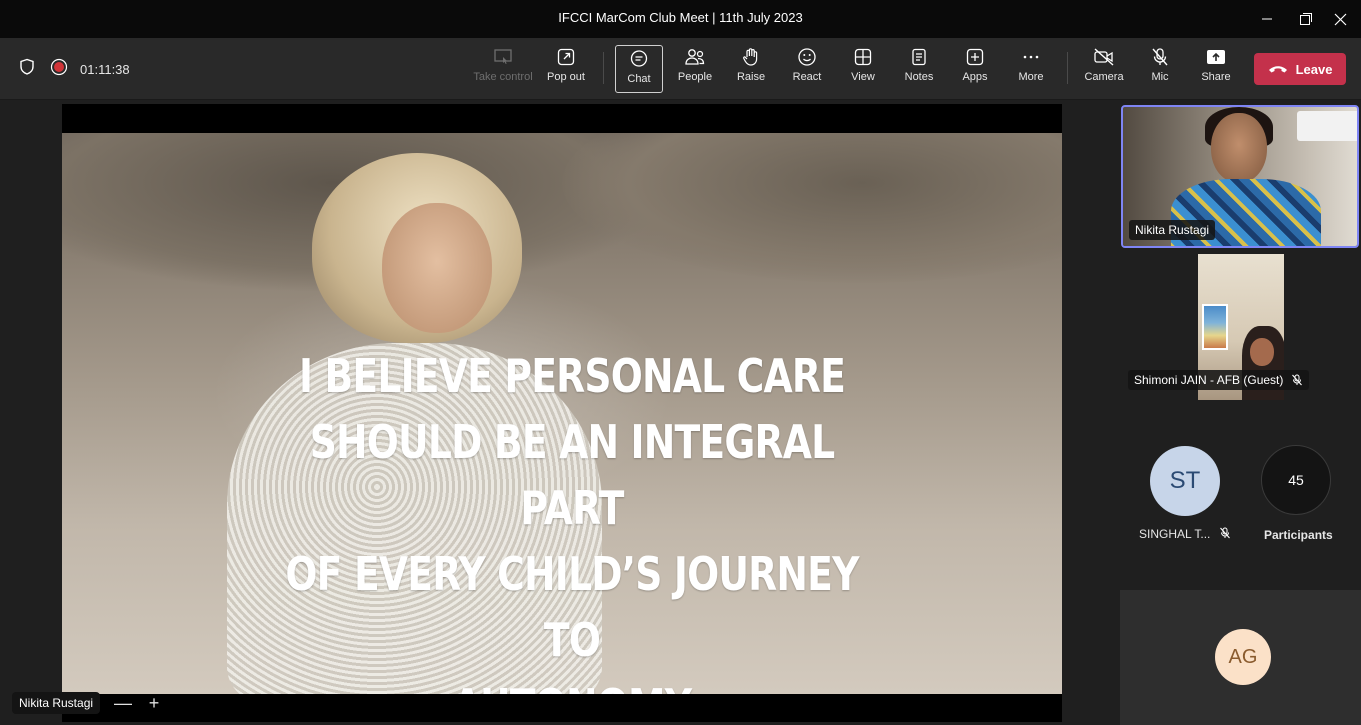 The height and width of the screenshot is (725, 1361). Describe the element at coordinates (1185, 481) in the screenshot. I see `avatar-singhal: ST` at that location.